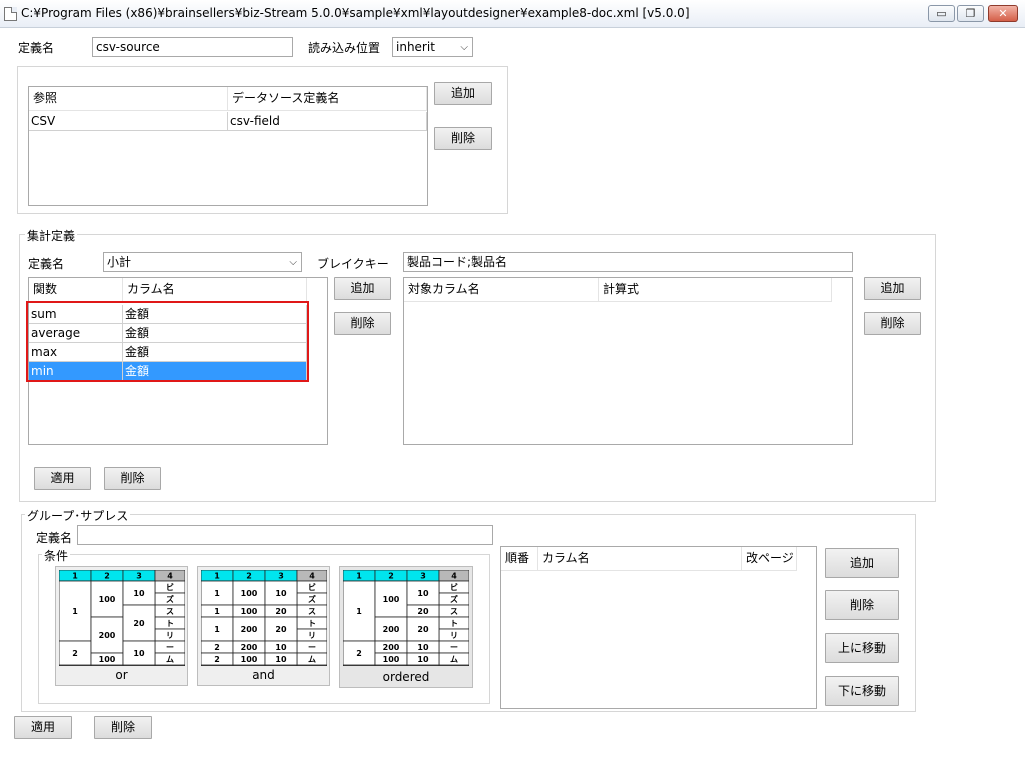  I want to click on diagram-header-label: 4, so click(312, 576).